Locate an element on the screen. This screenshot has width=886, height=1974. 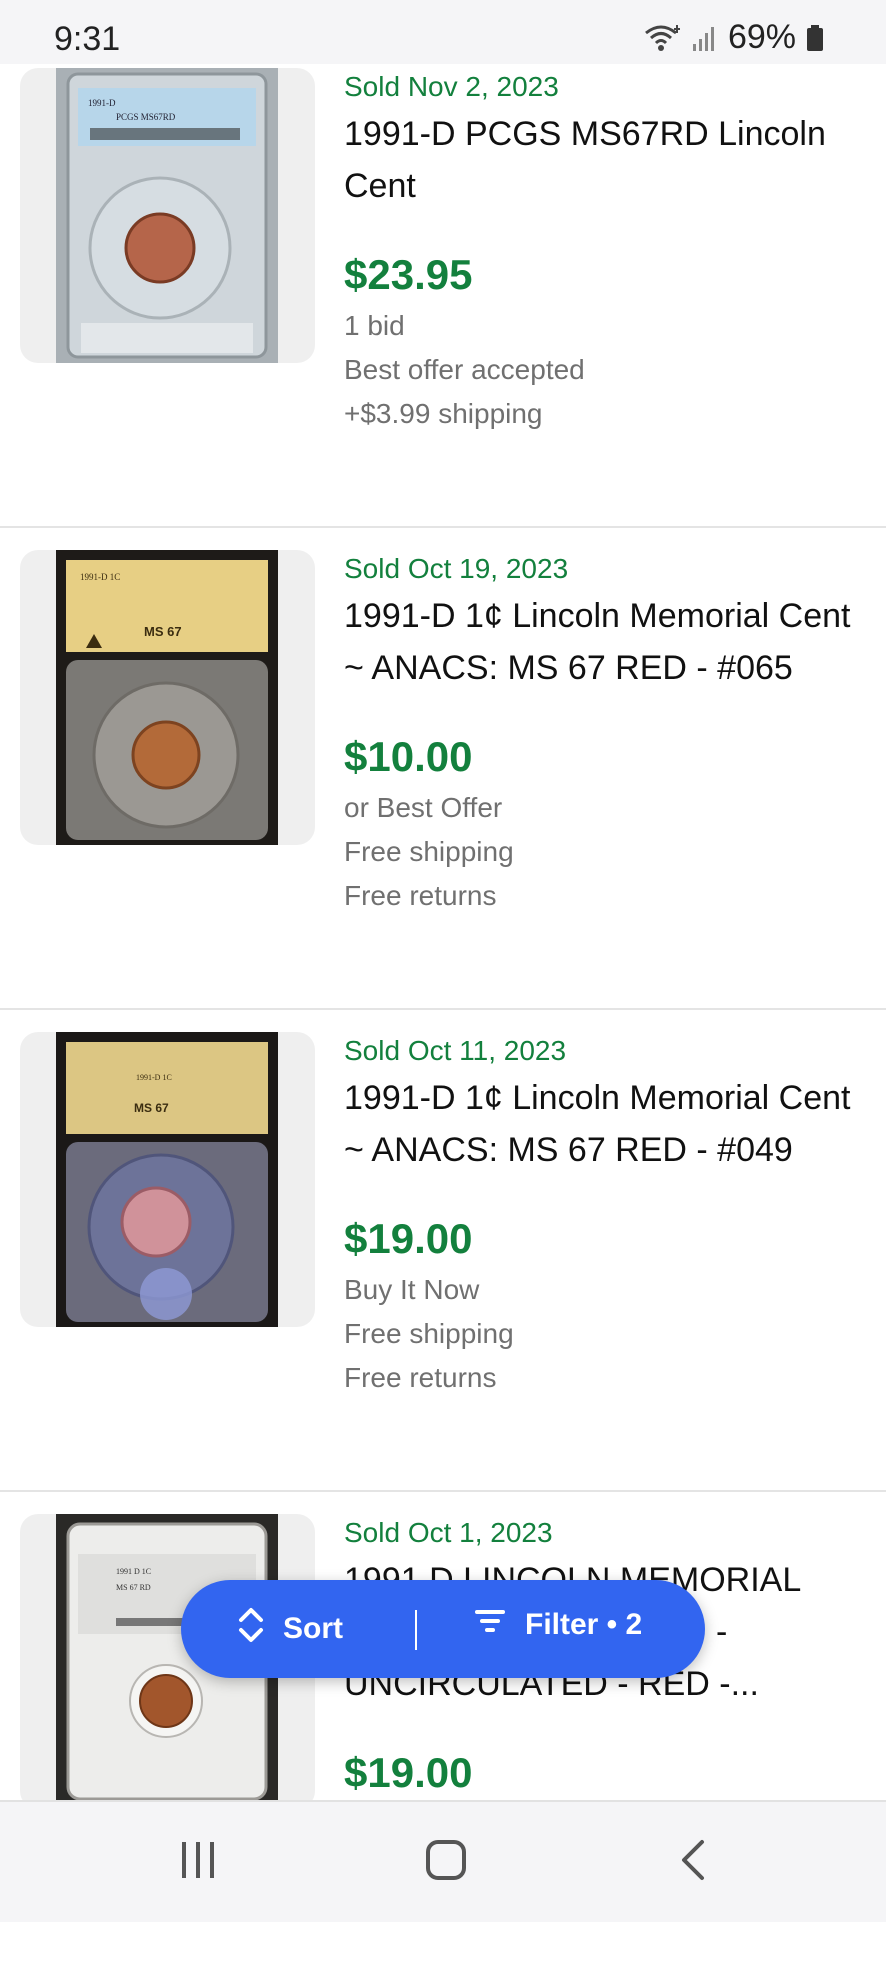
listing-title-line: ~ ANACS: MS 67 RED - #065 is located at coordinates (568, 668).